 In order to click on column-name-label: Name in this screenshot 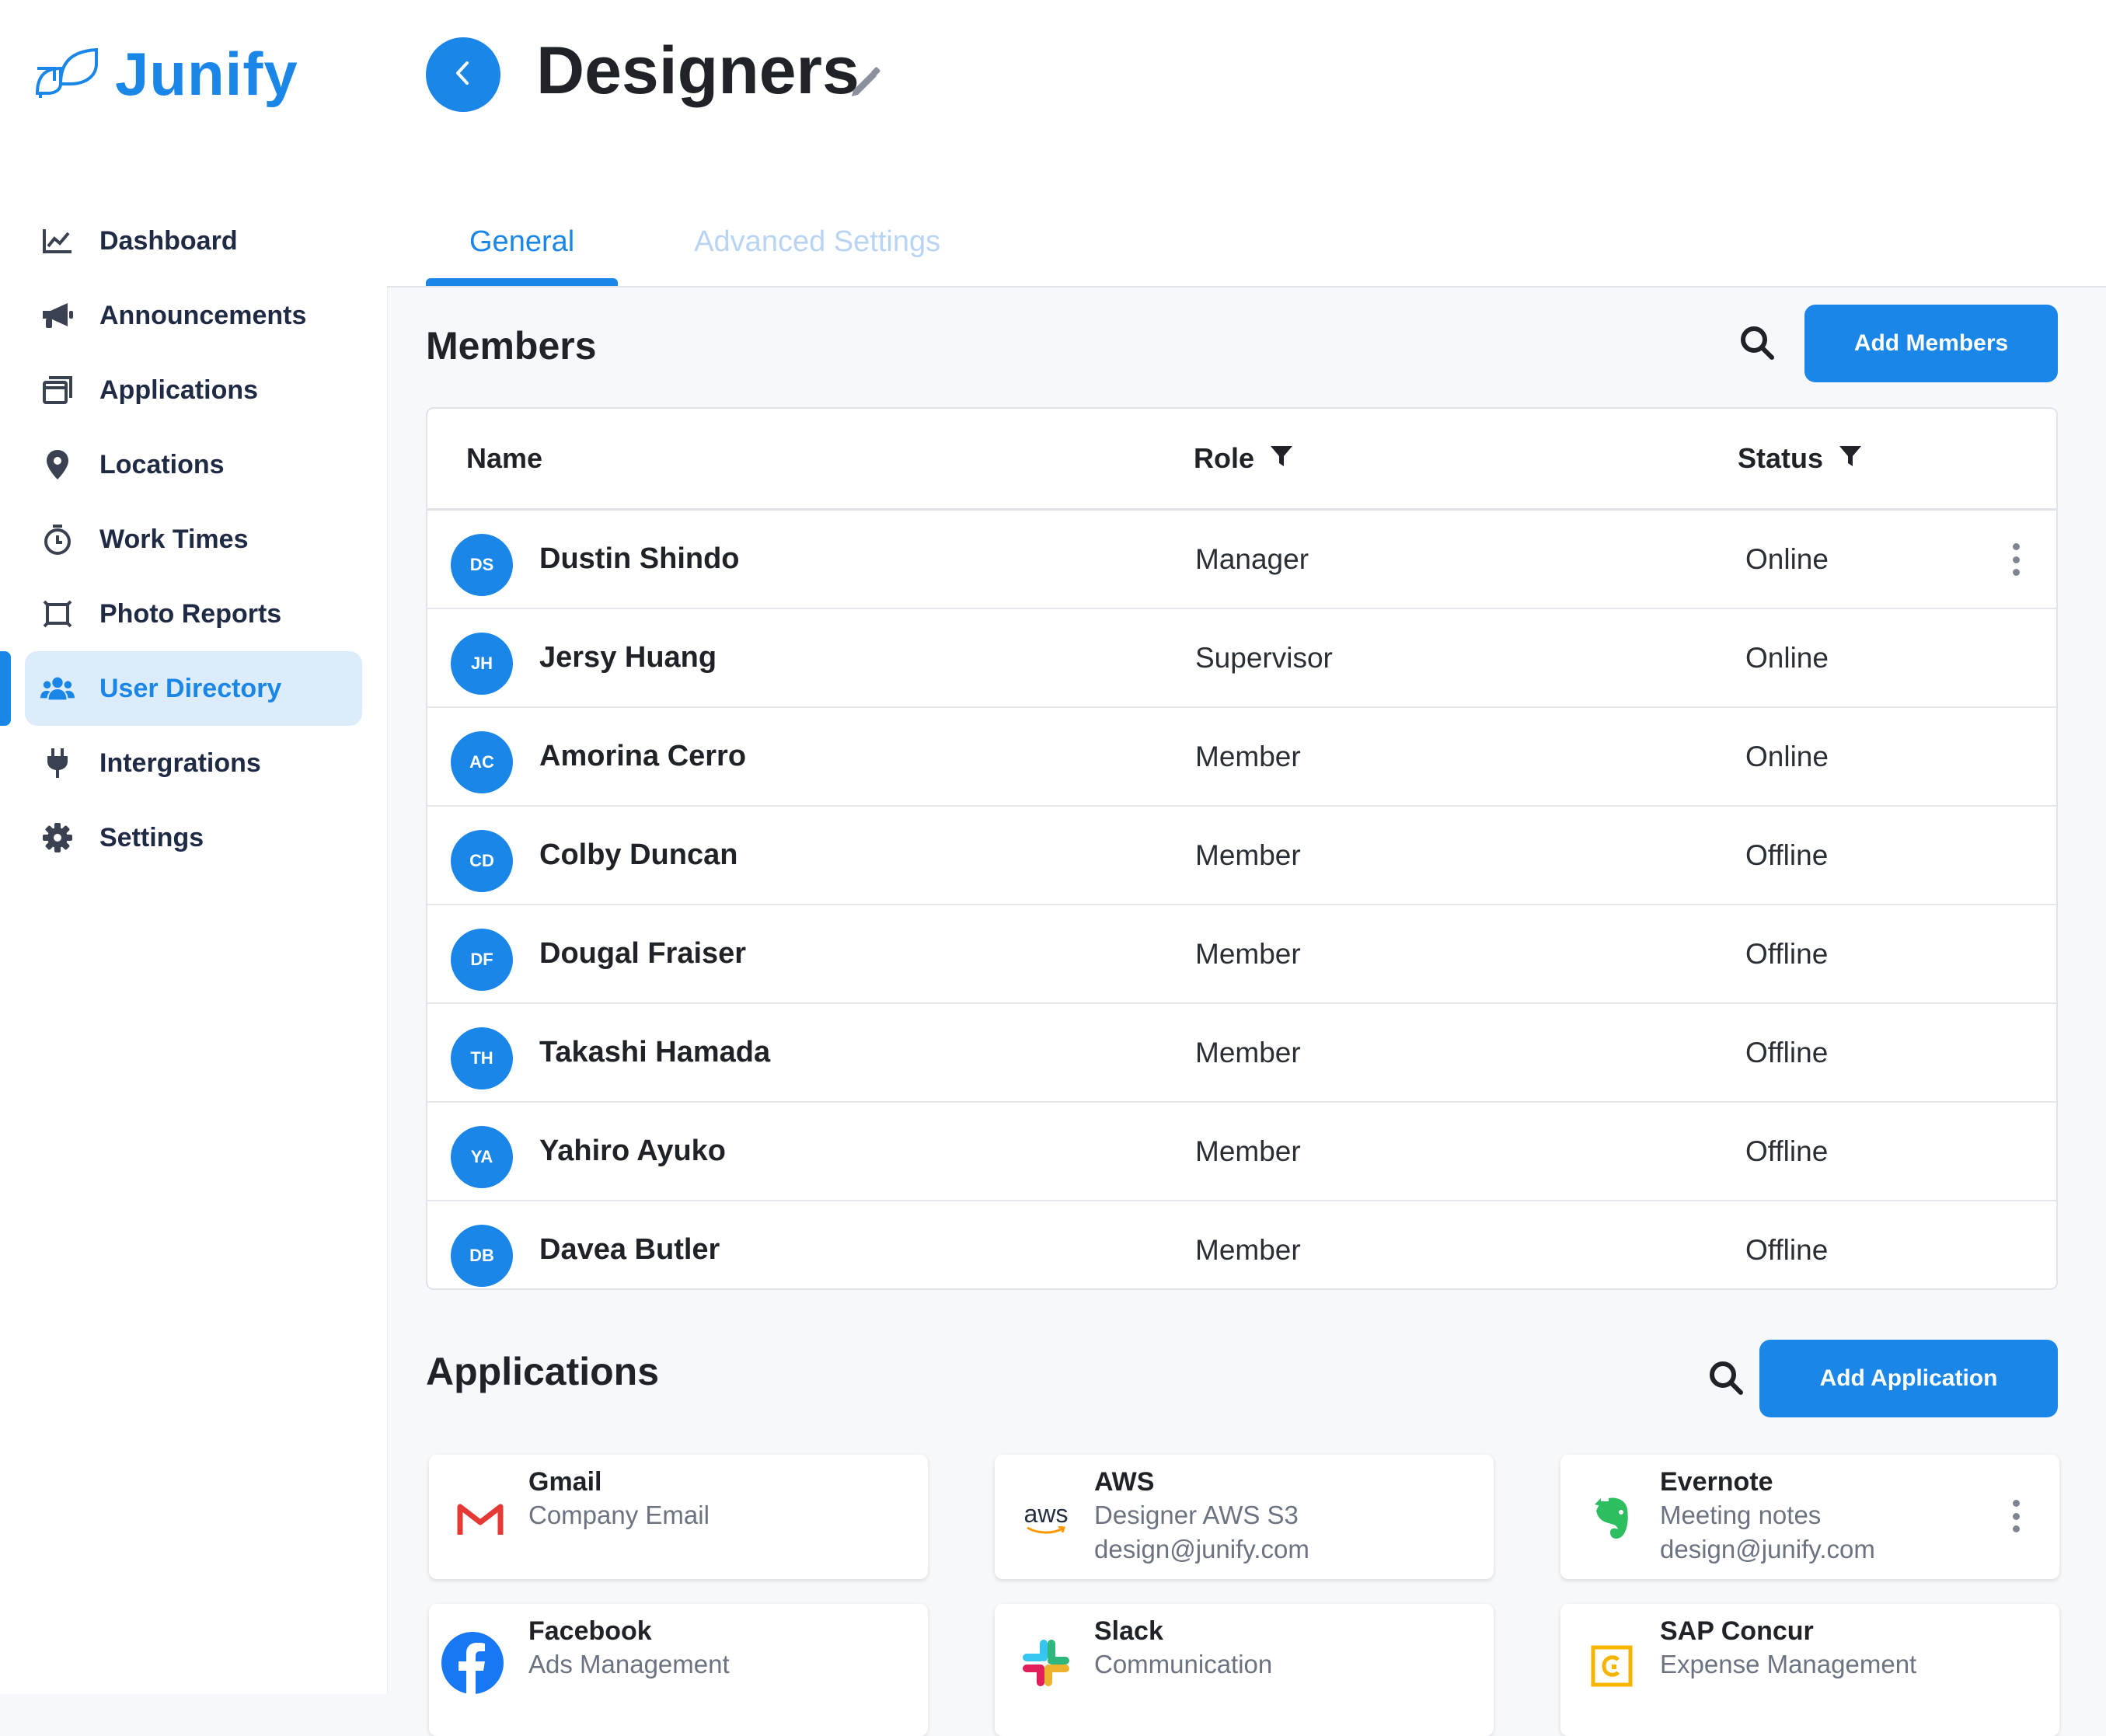, I will do `click(505, 458)`.